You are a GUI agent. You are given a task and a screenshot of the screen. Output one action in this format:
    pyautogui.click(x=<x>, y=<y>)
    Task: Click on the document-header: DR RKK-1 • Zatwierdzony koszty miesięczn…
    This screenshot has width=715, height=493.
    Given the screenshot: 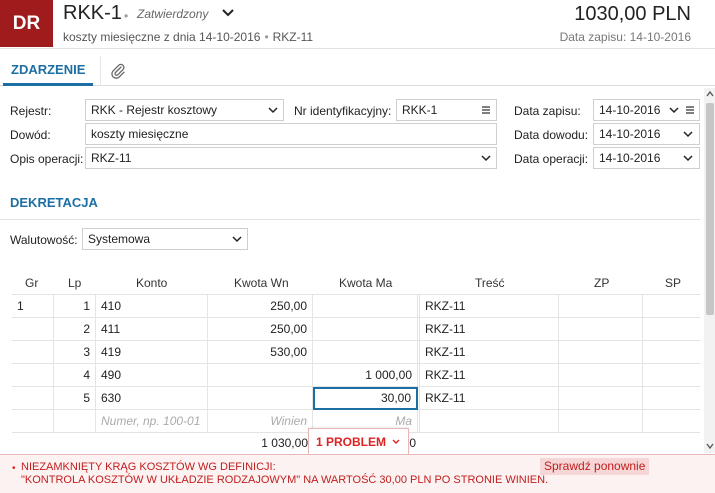 What is the action you would take?
    pyautogui.click(x=357, y=24)
    